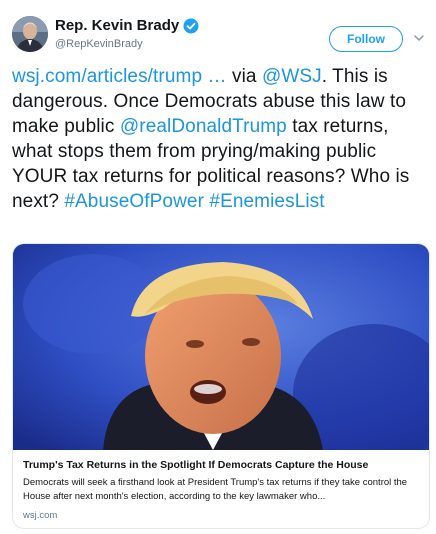  I want to click on hashtag-enemies-list-link: #EnemiesList, so click(266, 201).